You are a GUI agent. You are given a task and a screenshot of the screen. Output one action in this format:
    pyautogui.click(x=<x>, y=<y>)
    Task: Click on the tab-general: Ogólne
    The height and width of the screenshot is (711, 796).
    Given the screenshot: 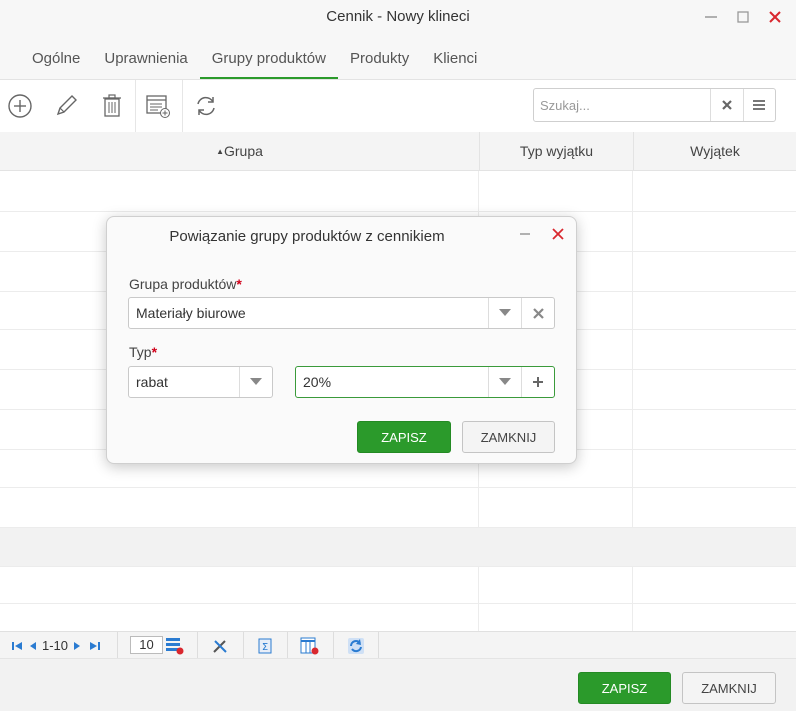 What is the action you would take?
    pyautogui.click(x=56, y=56)
    